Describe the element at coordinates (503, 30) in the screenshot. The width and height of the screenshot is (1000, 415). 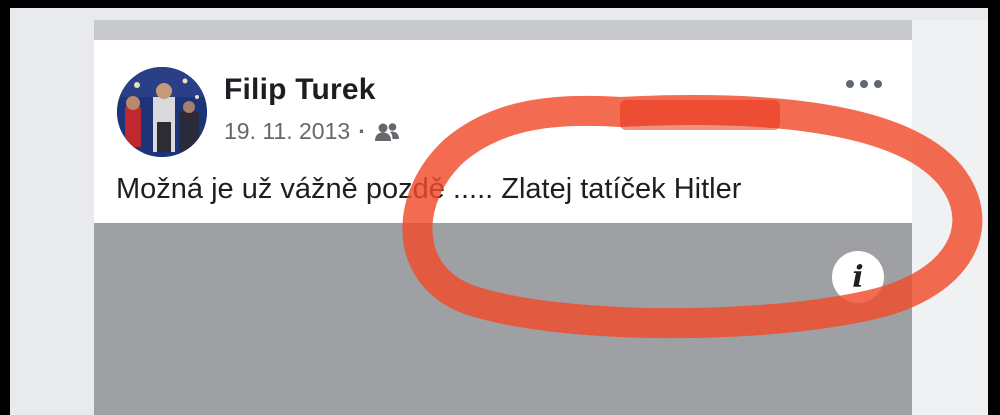
I see `previous-card-edge` at that location.